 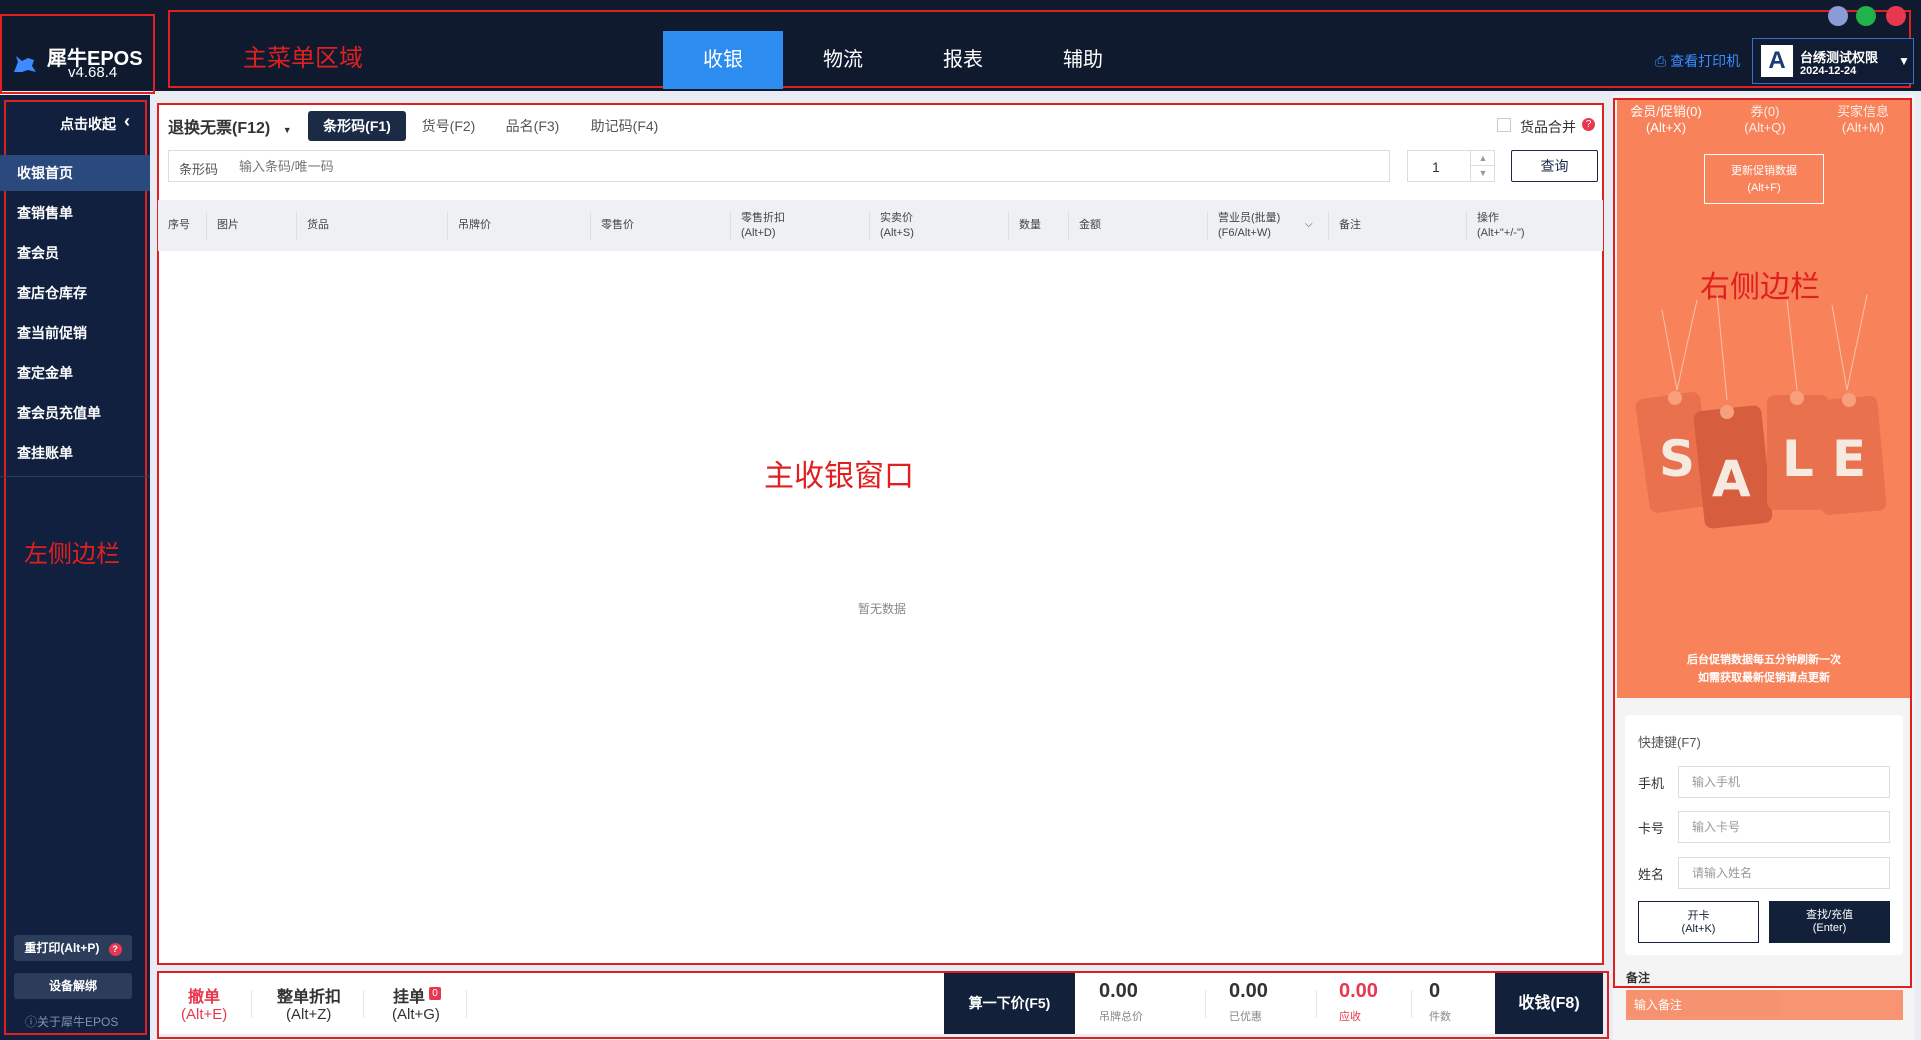 I want to click on chevron-down-icon: ⌵, so click(x=1309, y=224).